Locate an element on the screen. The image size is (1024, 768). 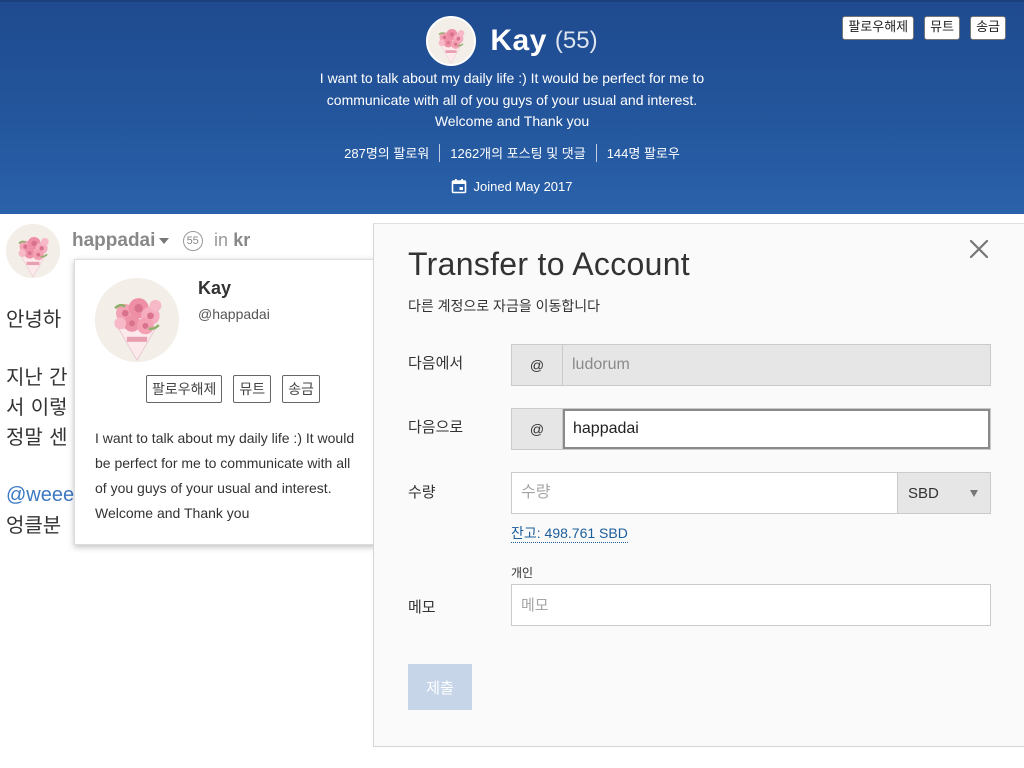
caret-down-icon is located at coordinates (164, 240).